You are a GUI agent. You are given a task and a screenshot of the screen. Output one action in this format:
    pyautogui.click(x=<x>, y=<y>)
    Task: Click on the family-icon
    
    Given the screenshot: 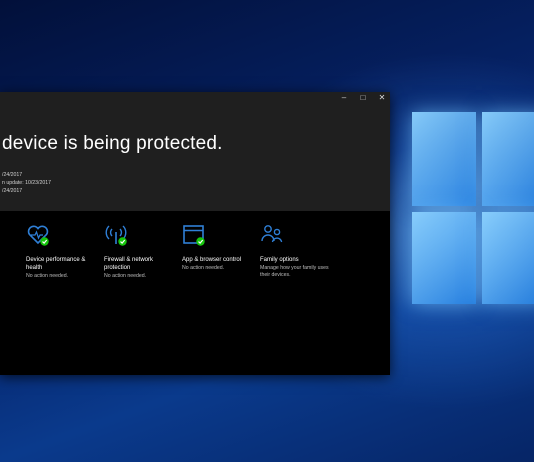 What is the action you would take?
    pyautogui.click(x=272, y=234)
    